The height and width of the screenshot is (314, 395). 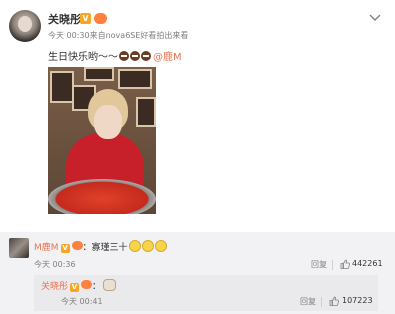 What do you see at coordinates (46, 248) in the screenshot?
I see `commenter-name: M鹿M` at bounding box center [46, 248].